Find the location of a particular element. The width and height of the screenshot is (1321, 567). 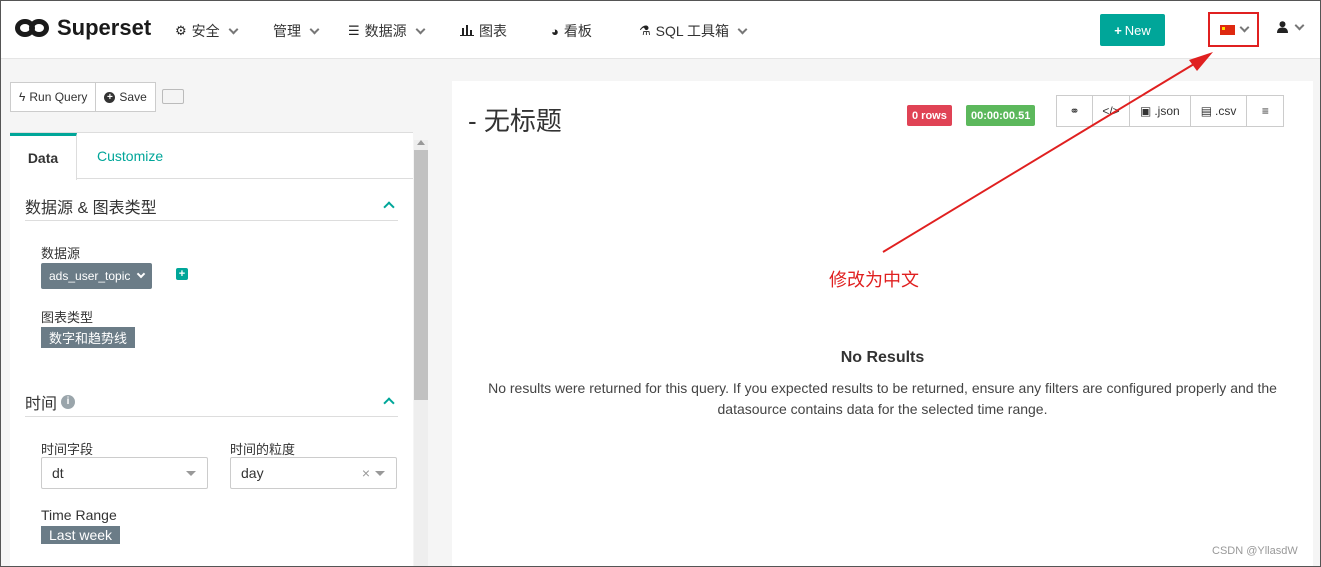

query-toolbar: ϟ Run Query + Save is located at coordinates (97, 97).